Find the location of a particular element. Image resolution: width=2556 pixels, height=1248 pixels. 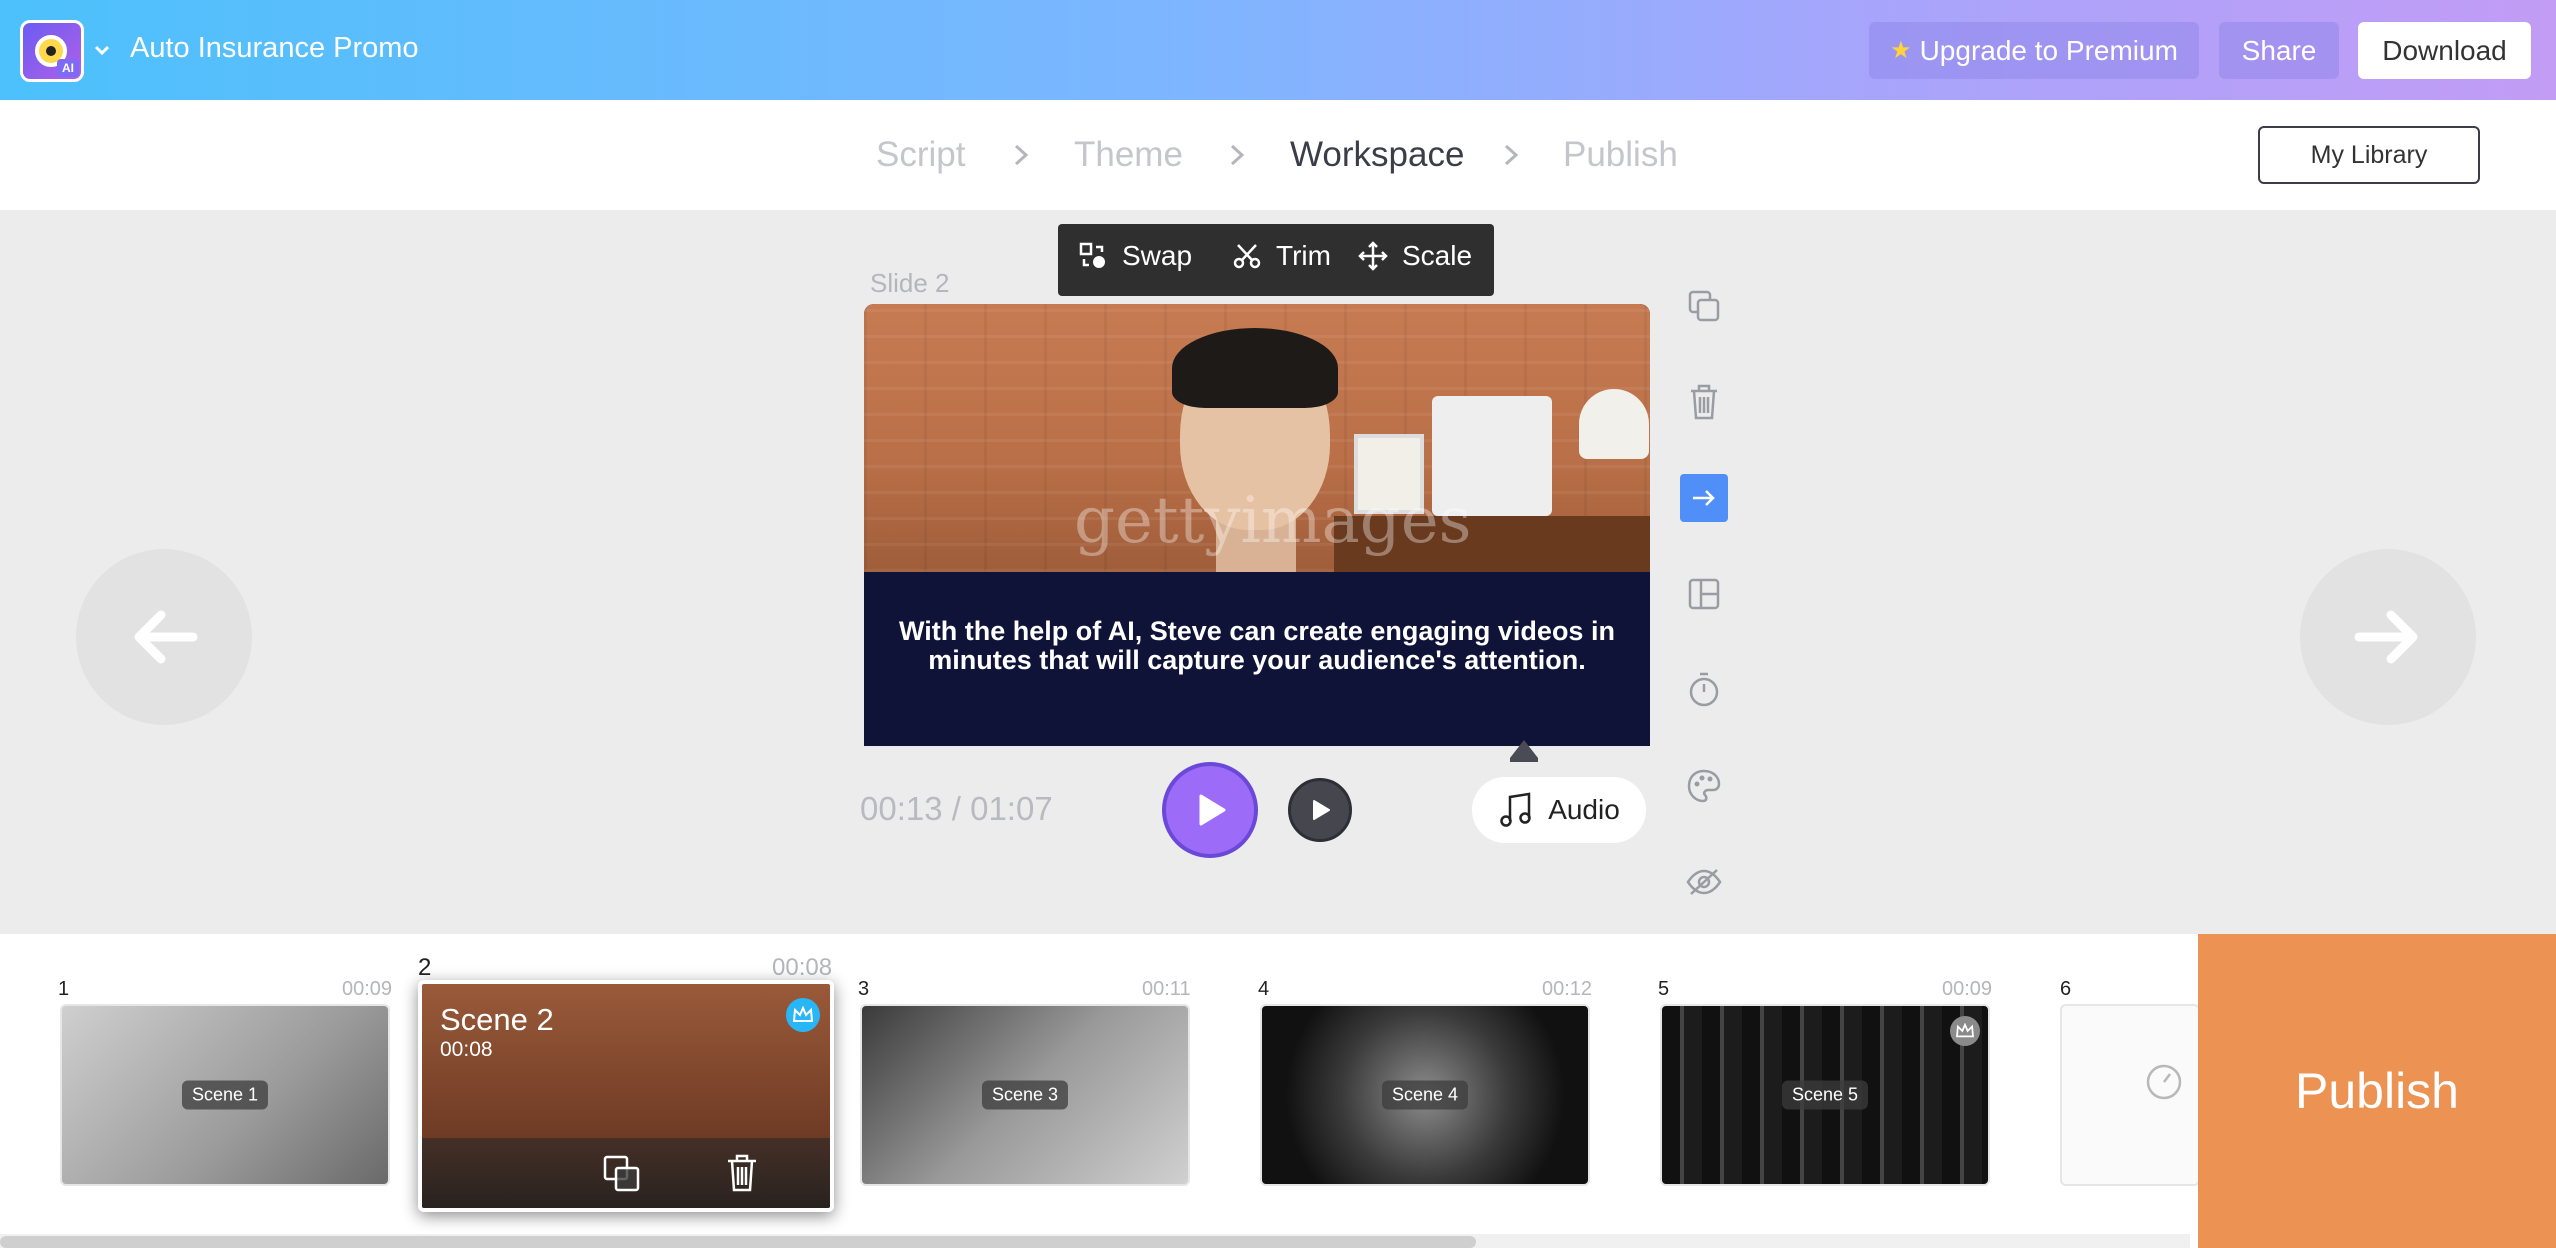

hide-slide-button is located at coordinates (1704, 882).